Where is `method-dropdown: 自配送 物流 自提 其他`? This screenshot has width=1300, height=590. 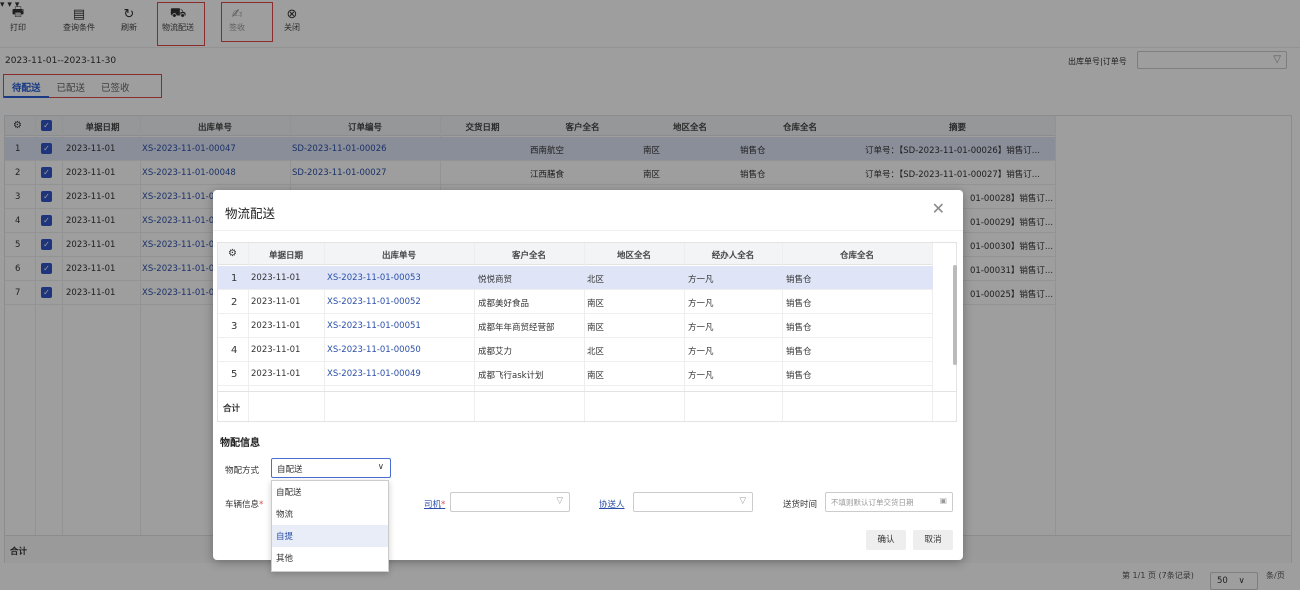
method-dropdown: 自配送 物流 自提 其他 is located at coordinates (330, 526).